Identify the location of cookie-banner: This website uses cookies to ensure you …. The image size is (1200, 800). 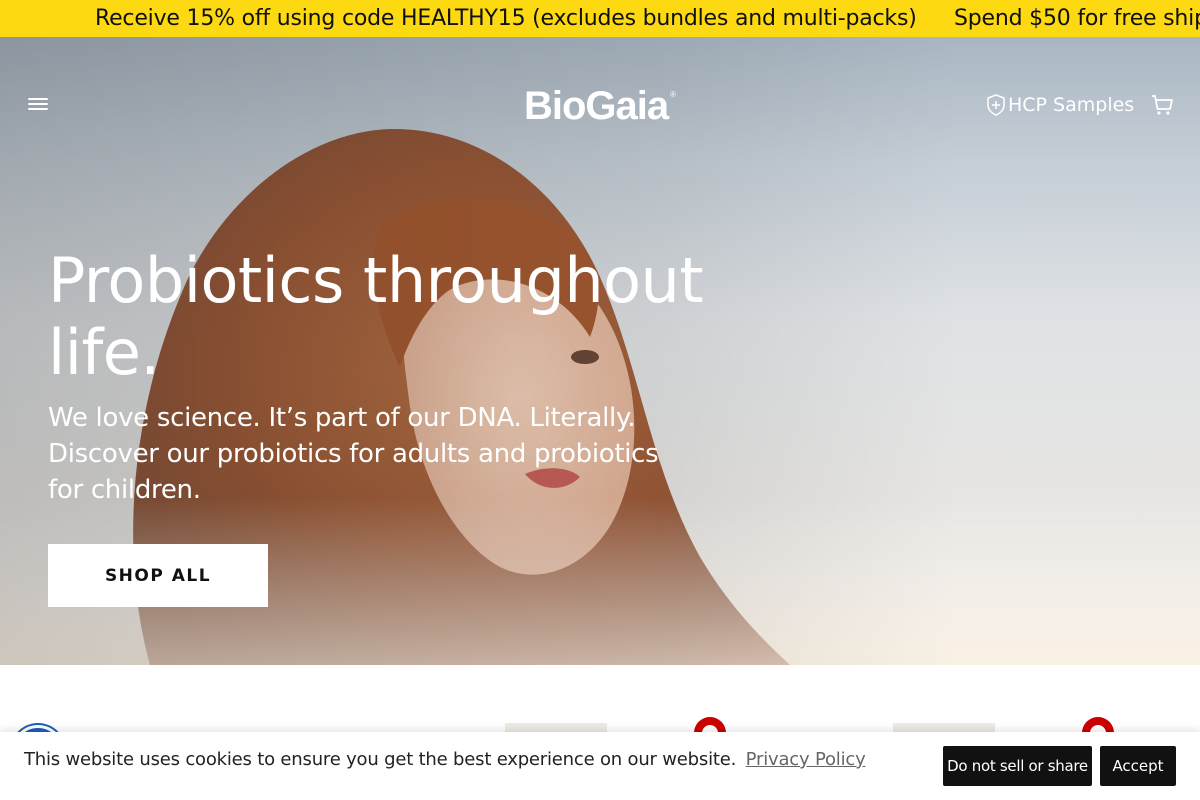
(600, 766).